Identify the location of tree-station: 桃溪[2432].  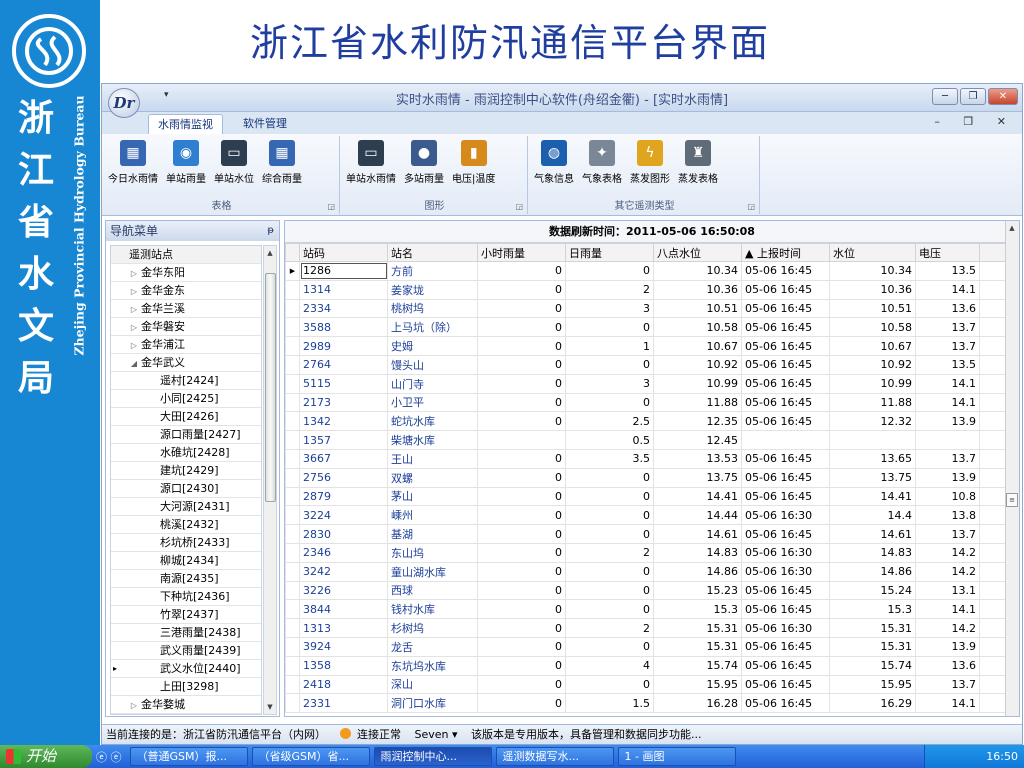
(186, 525).